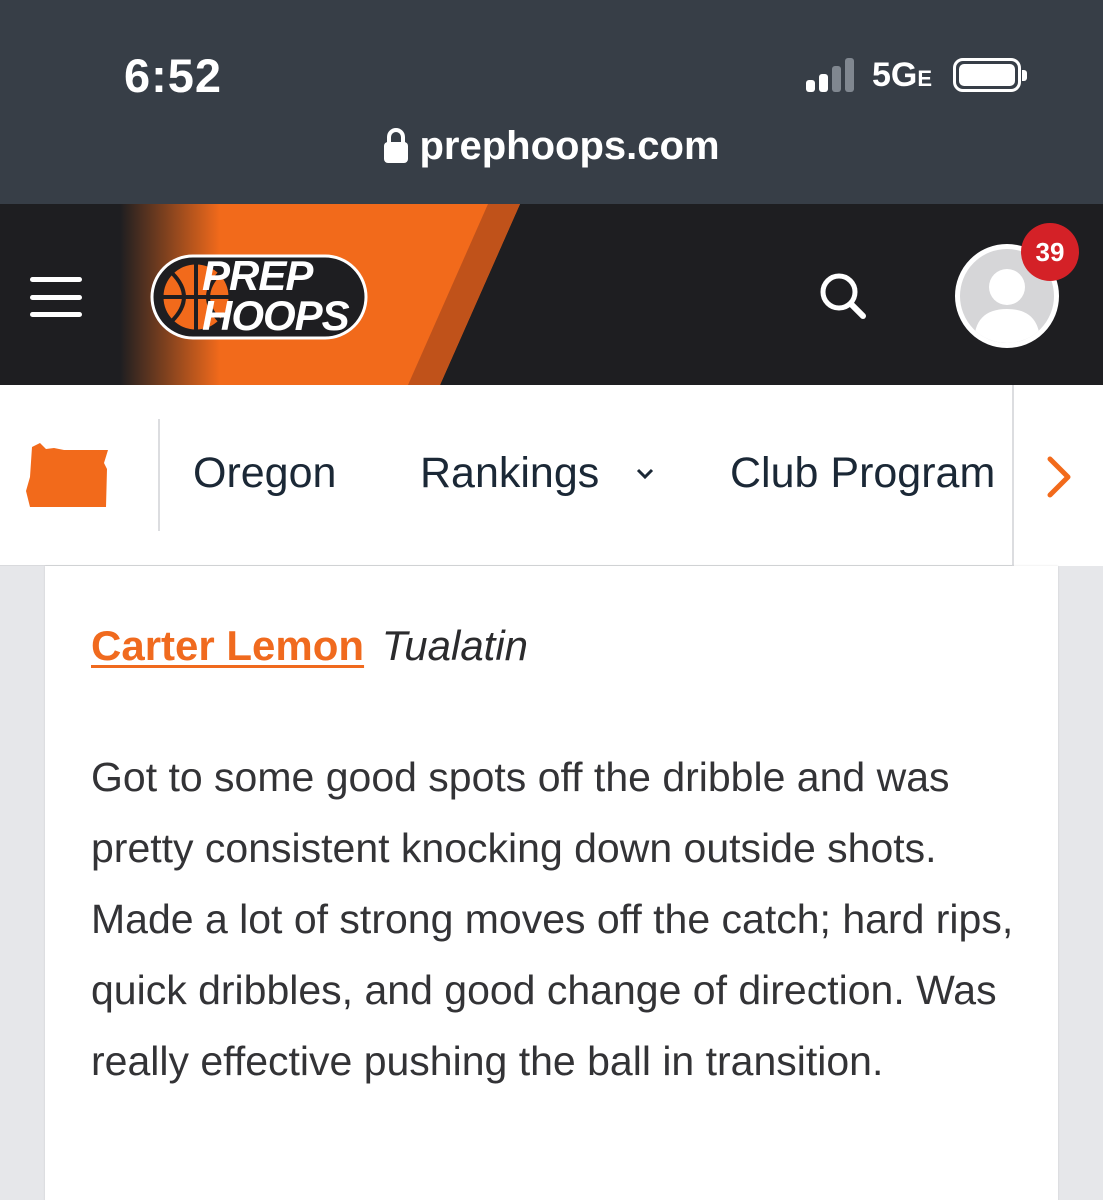 This screenshot has width=1103, height=1200. I want to click on chevron-right-icon, so click(1059, 477).